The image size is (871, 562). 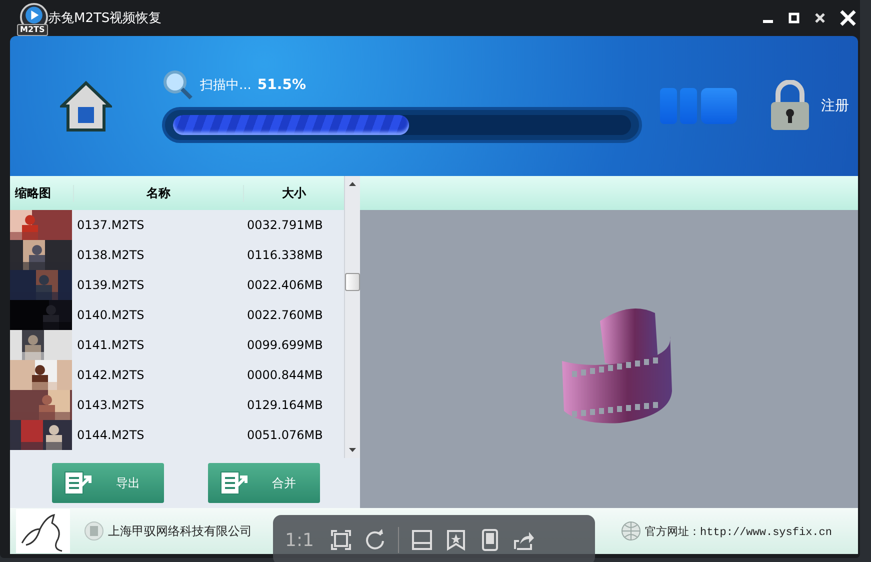 I want to click on file-name: 0144.M2TS, so click(x=111, y=435).